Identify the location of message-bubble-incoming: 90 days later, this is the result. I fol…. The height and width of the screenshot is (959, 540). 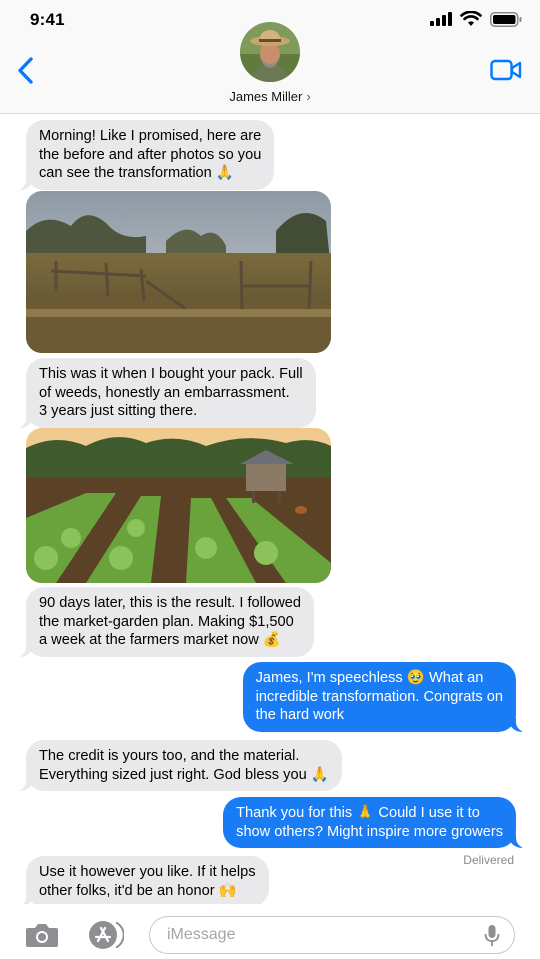
(165, 622).